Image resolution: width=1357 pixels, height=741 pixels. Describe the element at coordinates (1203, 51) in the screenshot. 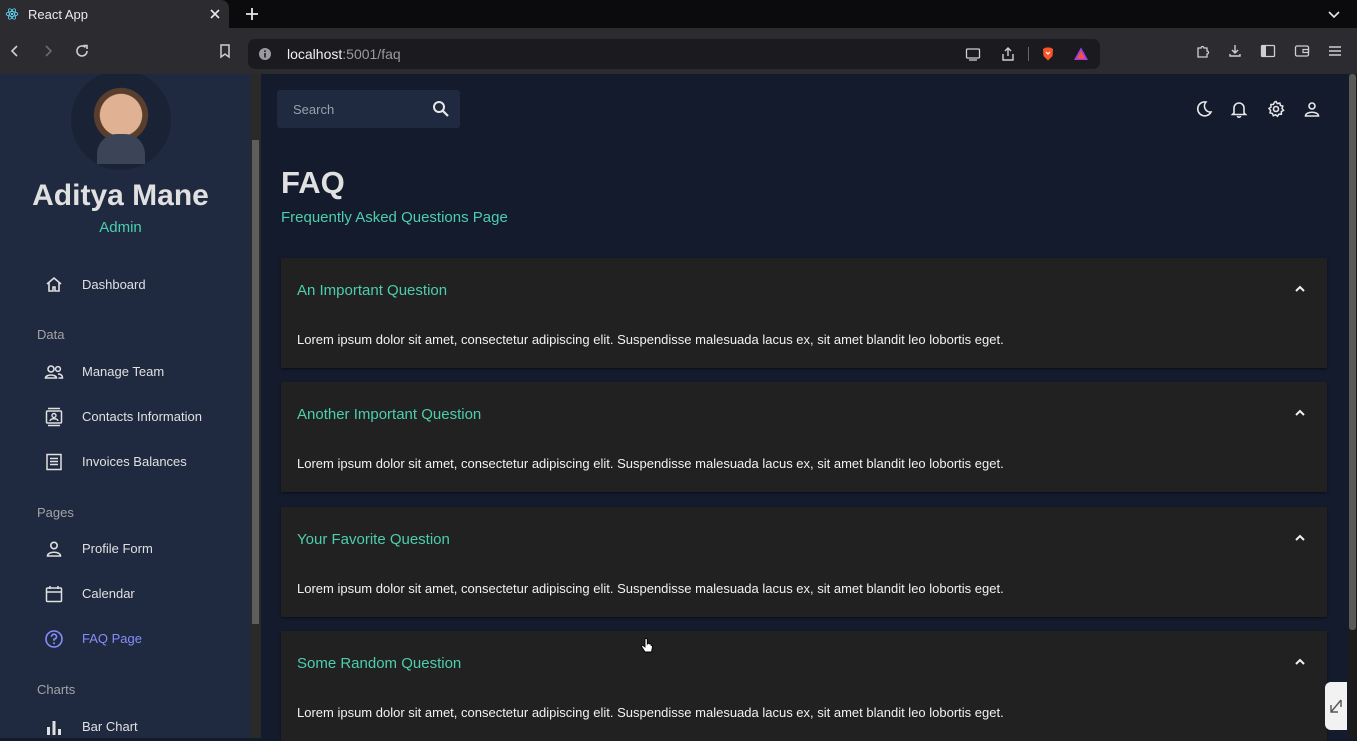

I see `extensions-icon` at that location.